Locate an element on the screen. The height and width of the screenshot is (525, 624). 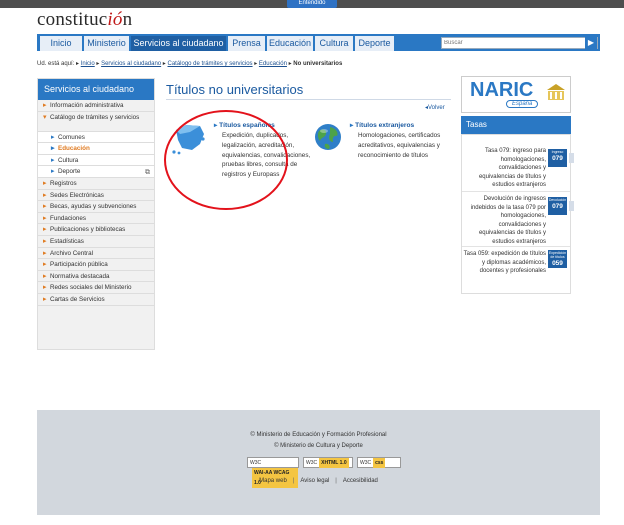
sidebar-item-redes: Redes sociales del Ministerio is located at coordinates (96, 288).